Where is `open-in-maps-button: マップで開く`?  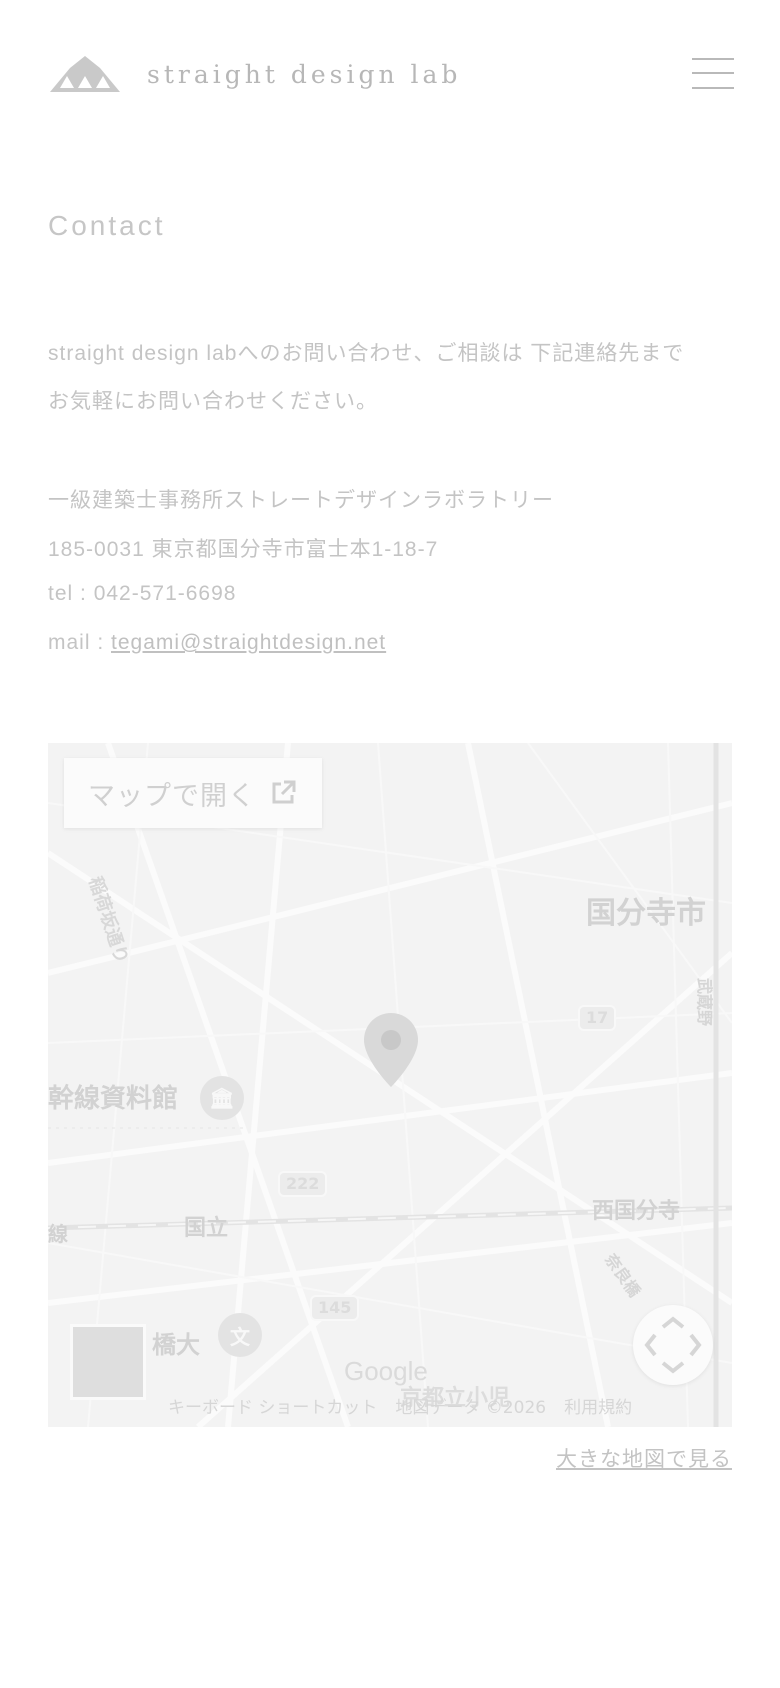
open-in-maps-button: マップで開く is located at coordinates (193, 793).